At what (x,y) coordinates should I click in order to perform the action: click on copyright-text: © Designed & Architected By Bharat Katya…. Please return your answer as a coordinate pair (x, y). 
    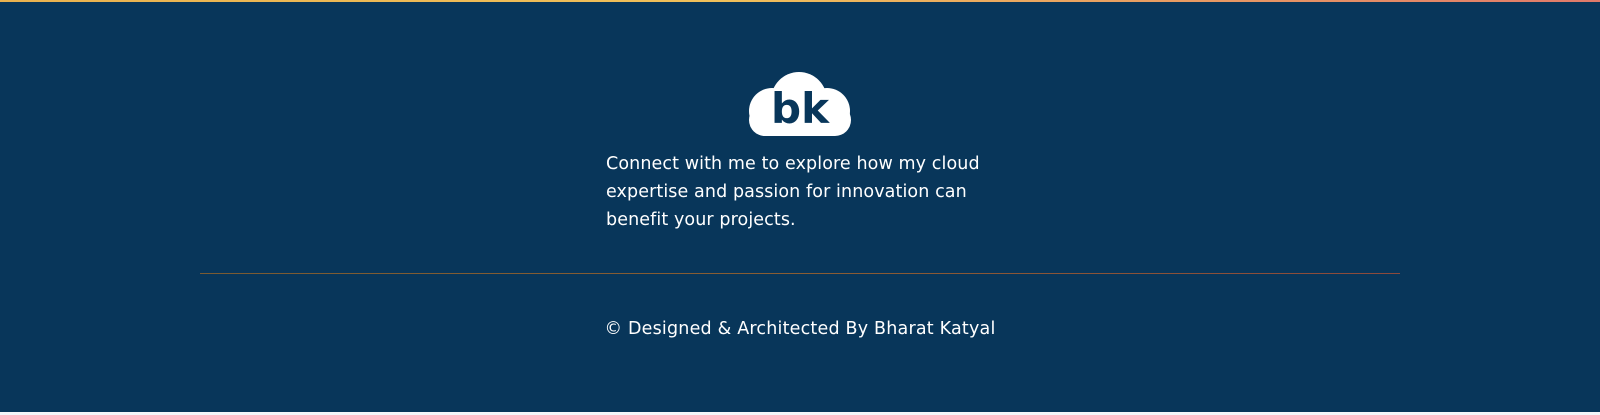
    Looking at the image, I should click on (800, 329).